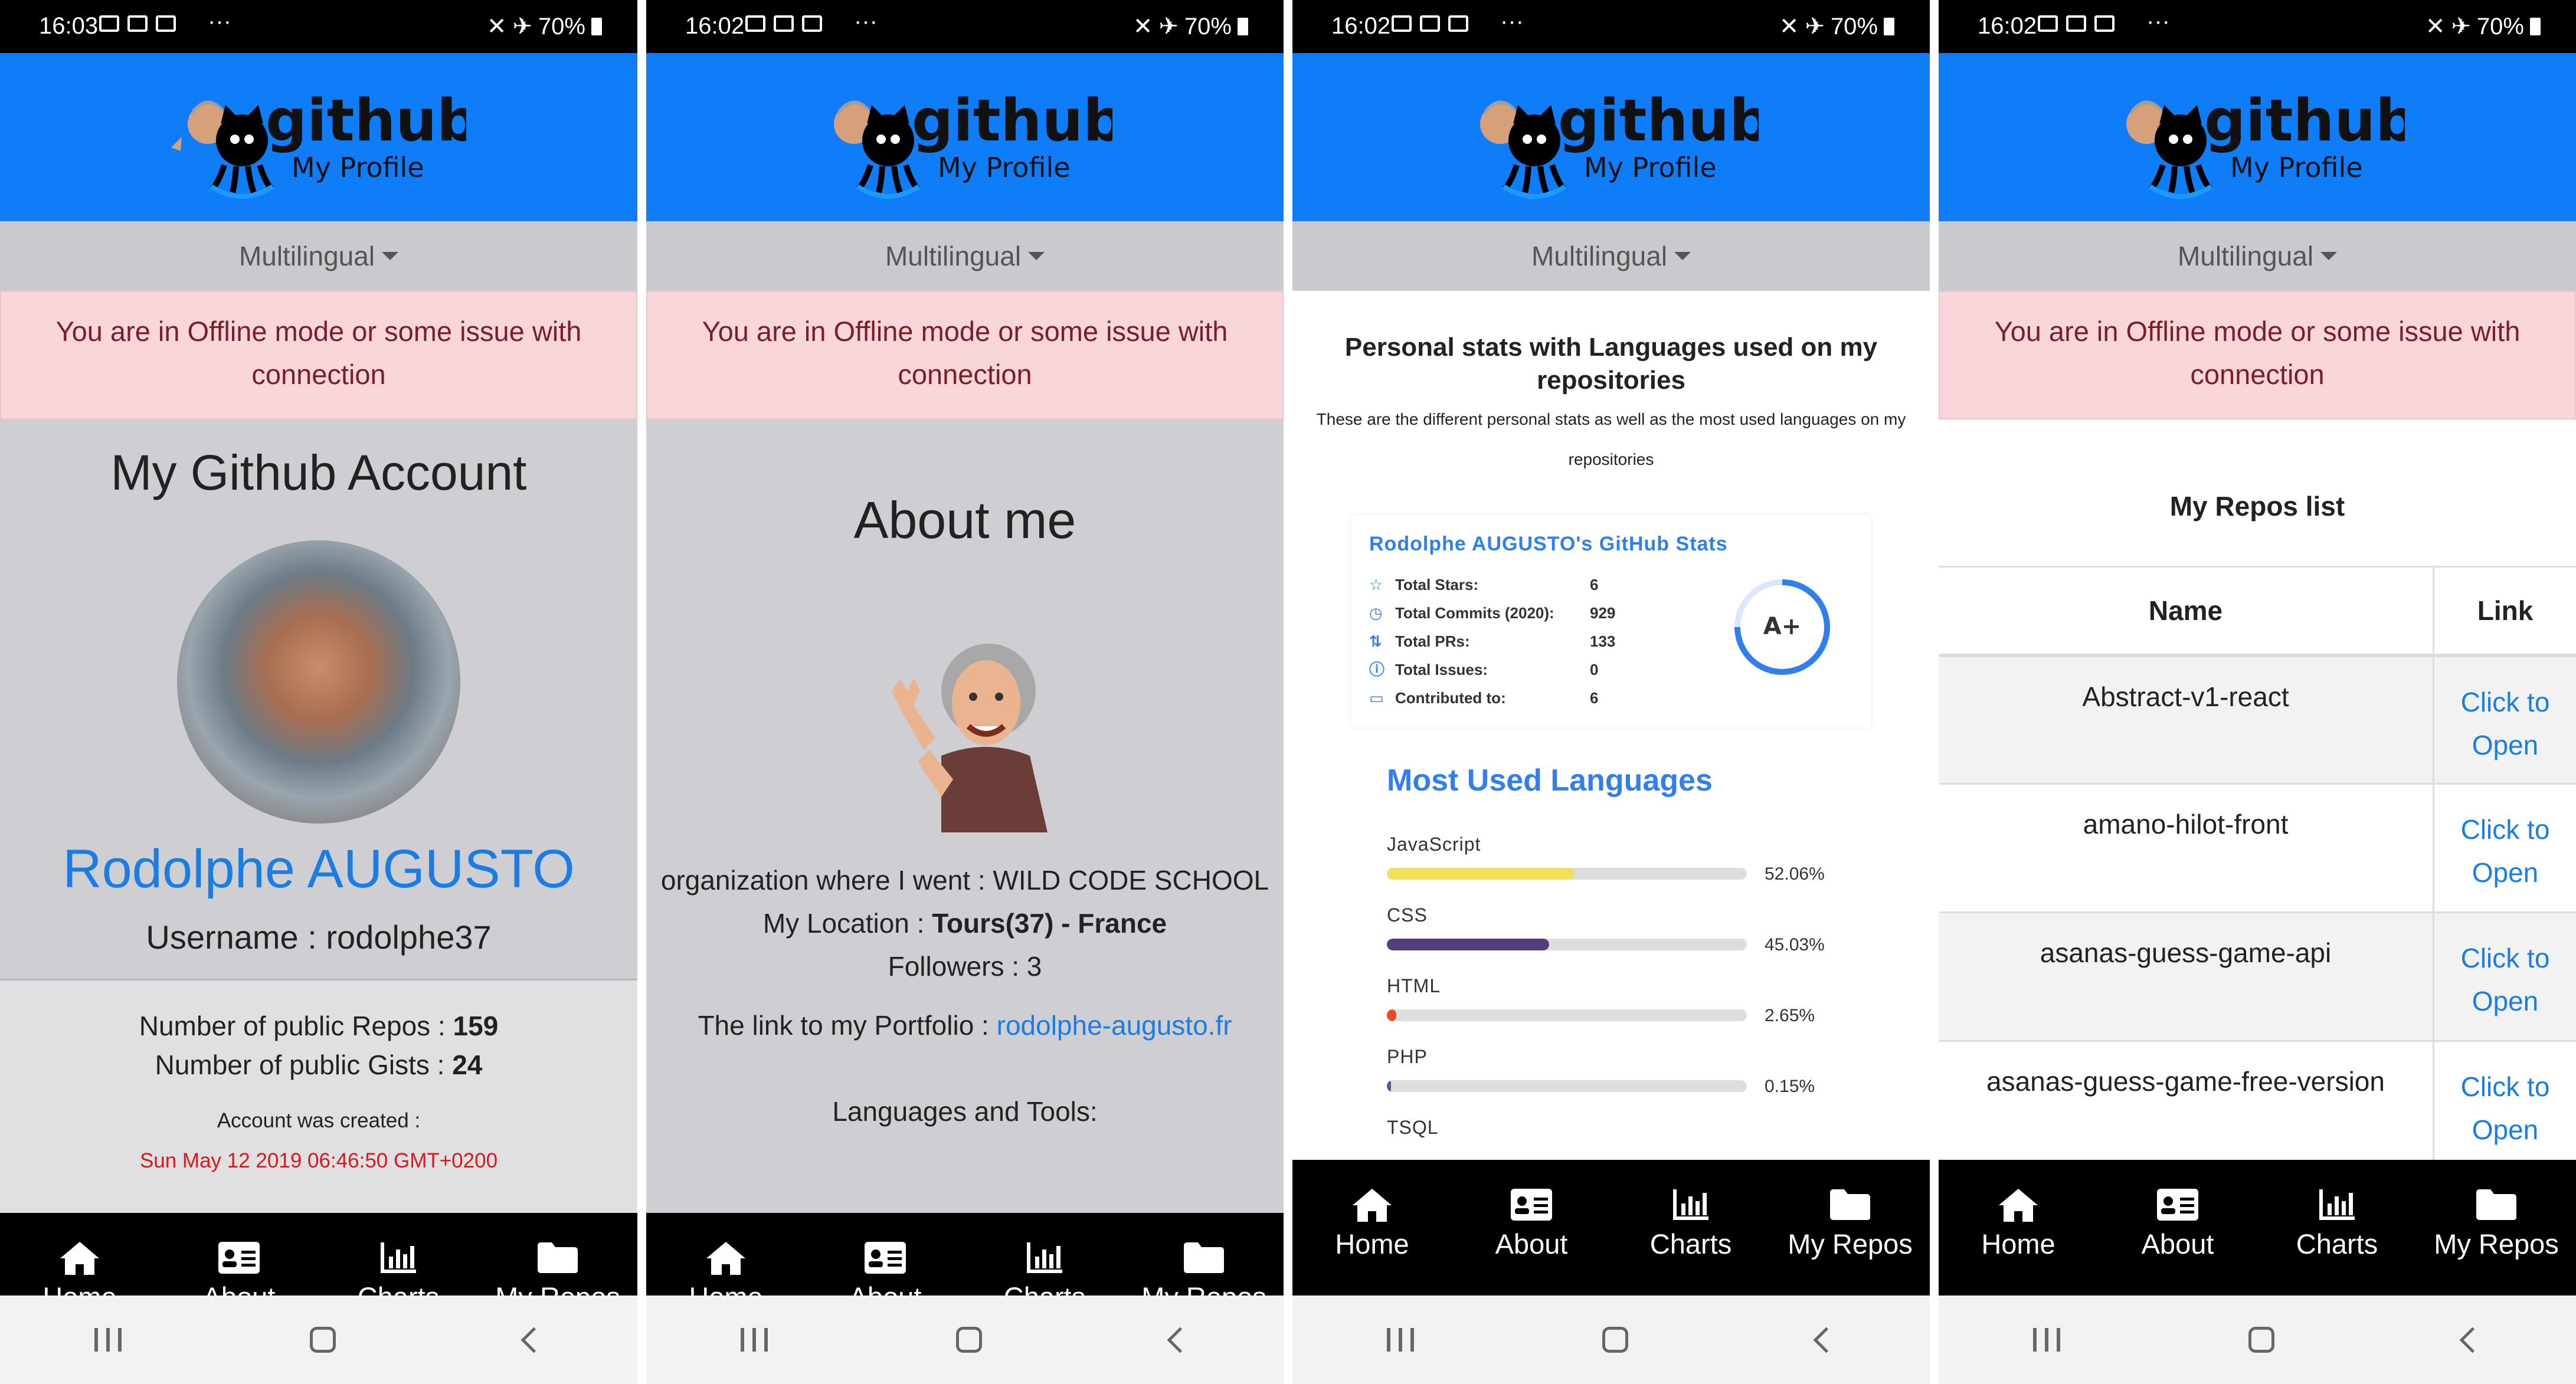  Describe the element at coordinates (318, 682) in the screenshot. I see `avatar` at that location.